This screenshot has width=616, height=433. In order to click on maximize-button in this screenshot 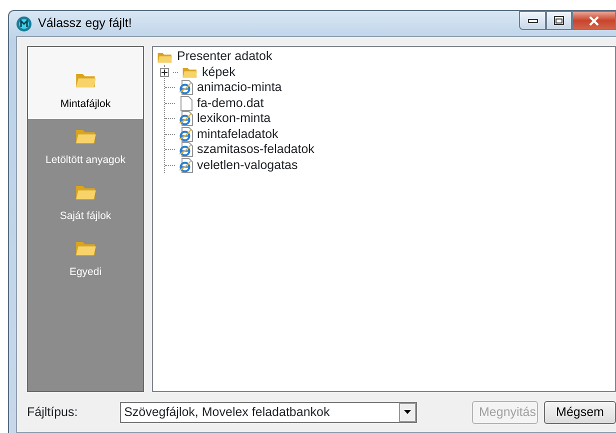, I will do `click(559, 20)`.